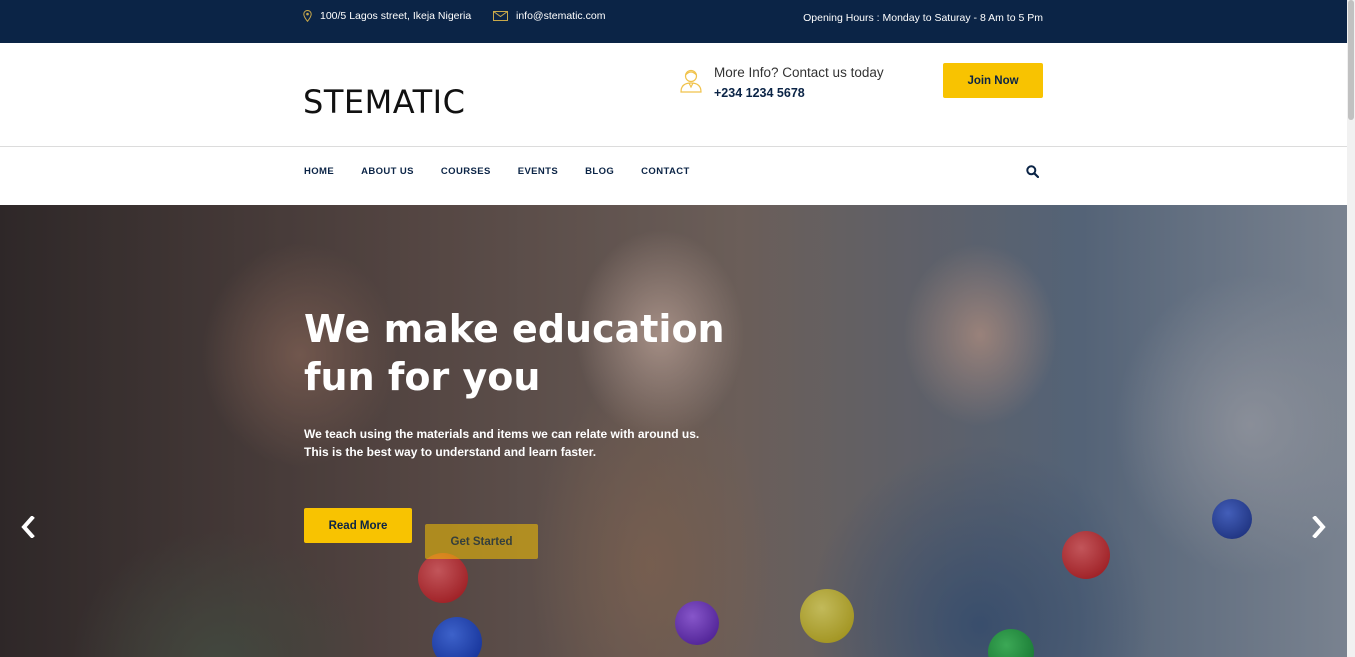  Describe the element at coordinates (1351, 60) in the screenshot. I see `scrollbar-thumb` at that location.